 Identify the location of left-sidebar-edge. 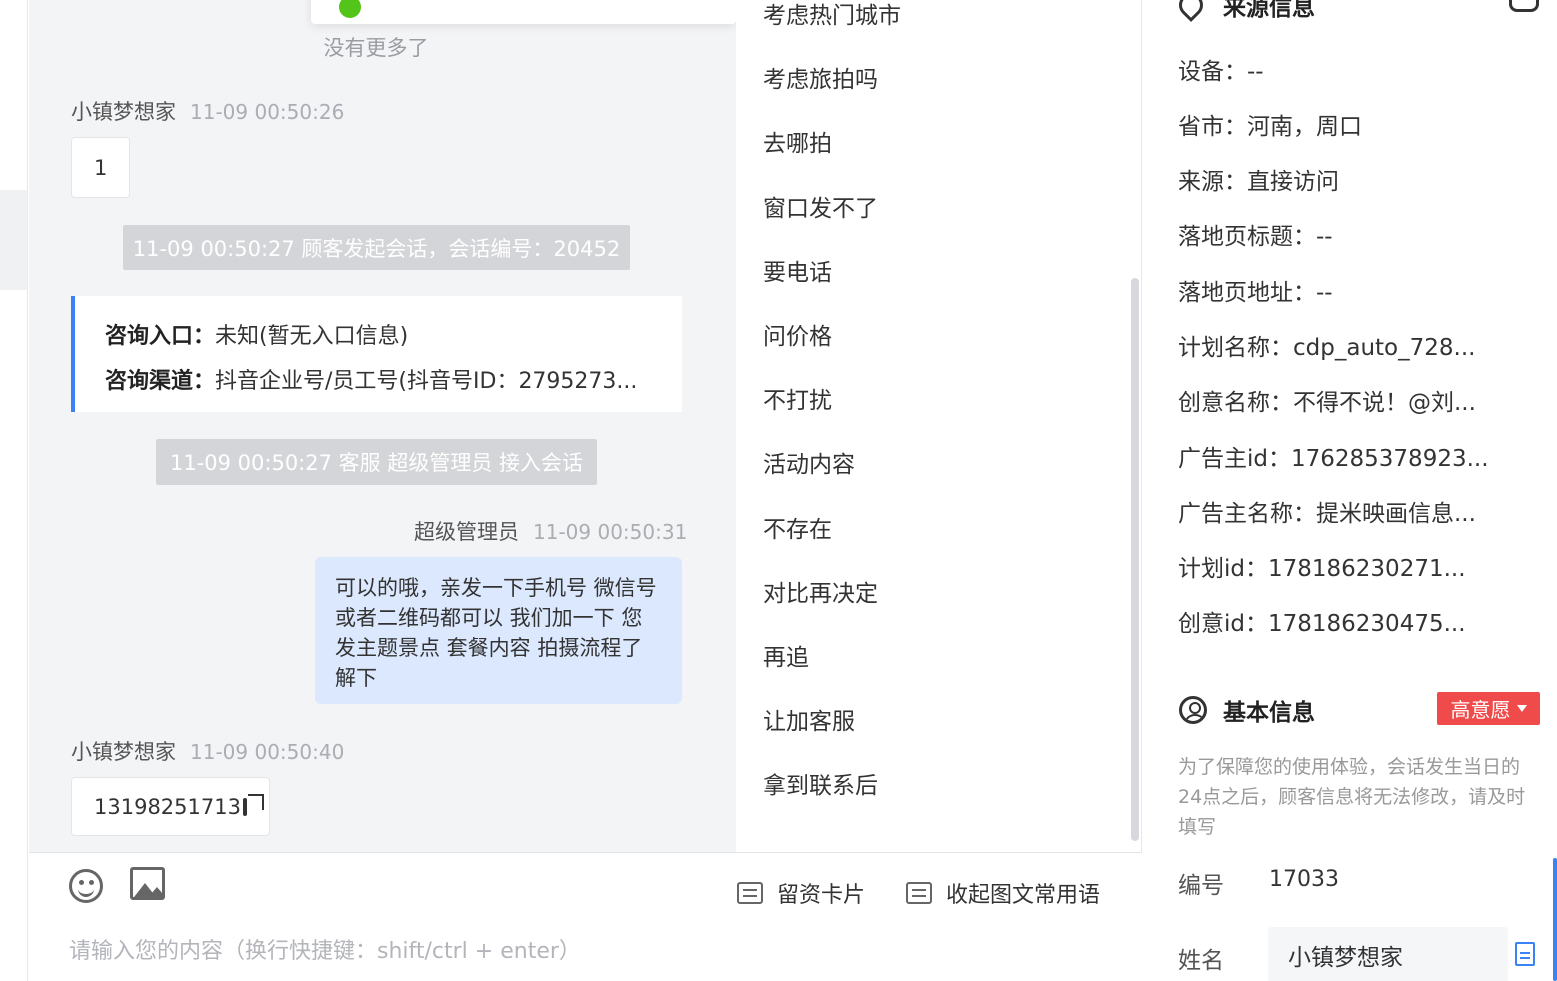
(14, 490).